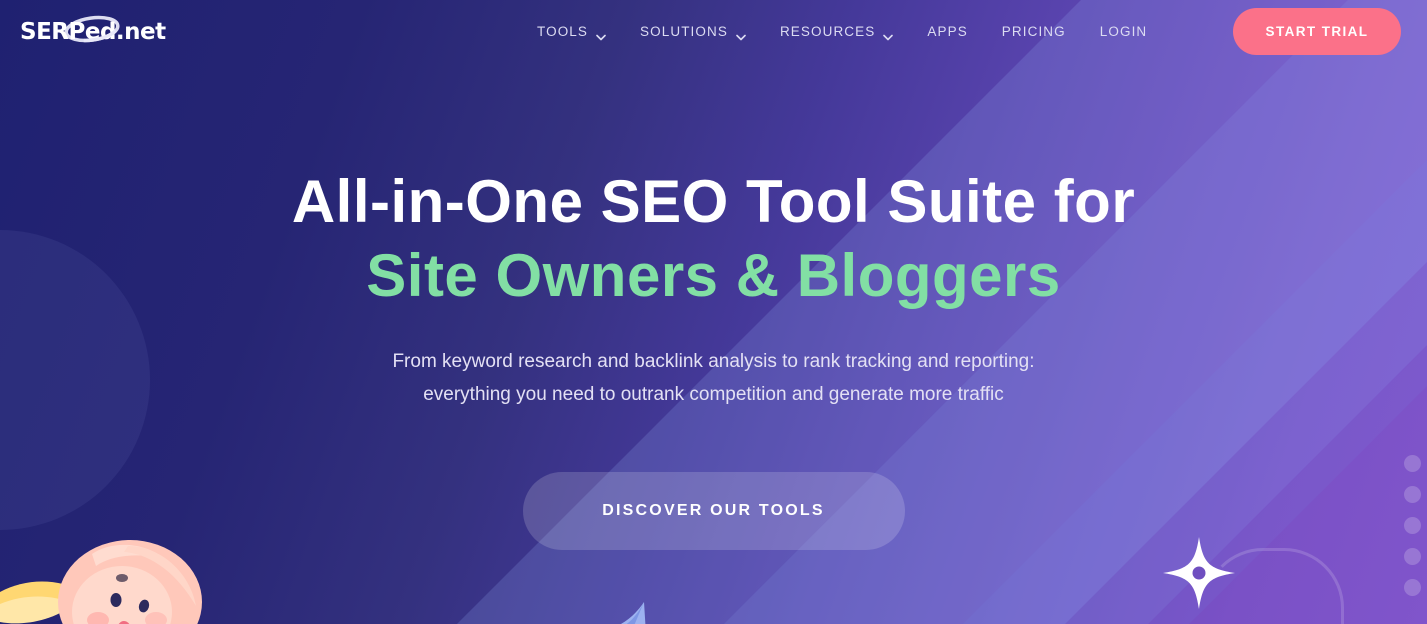 The height and width of the screenshot is (624, 1427). What do you see at coordinates (713, 511) in the screenshot?
I see `discover-our-tools-button: DISCOVER OUR TOOLS` at bounding box center [713, 511].